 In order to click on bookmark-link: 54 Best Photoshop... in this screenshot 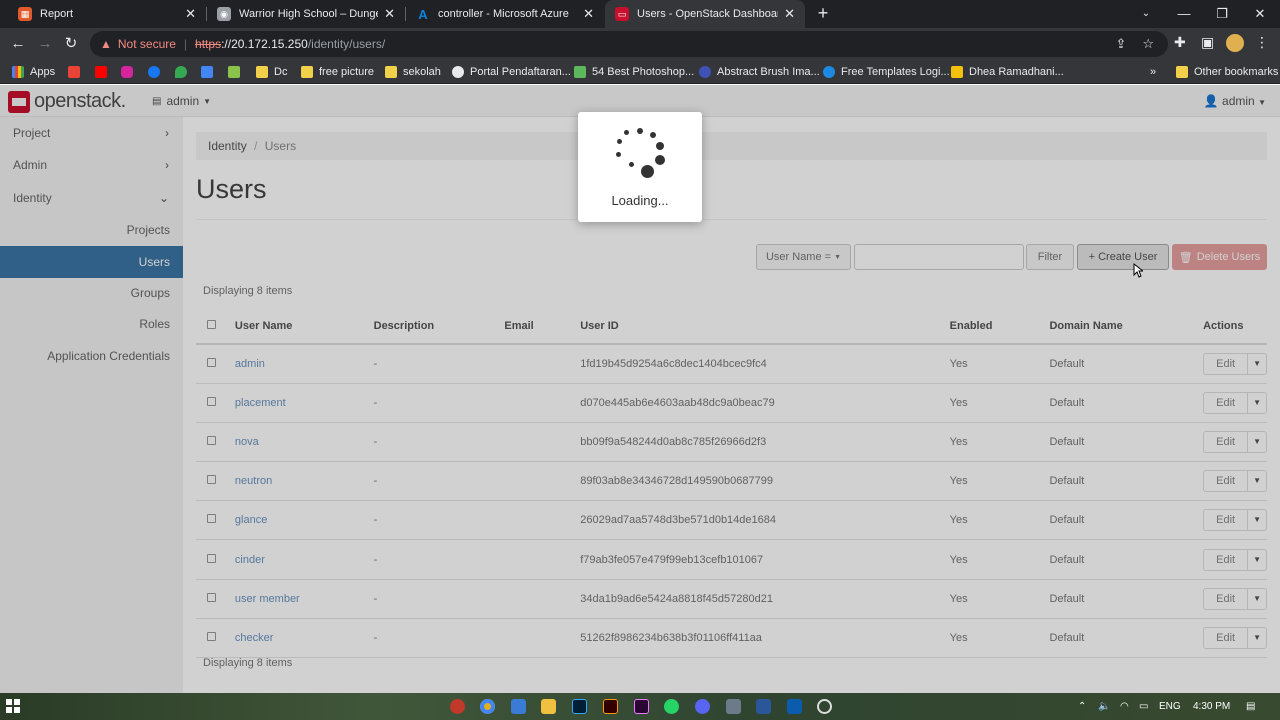, I will do `click(634, 72)`.